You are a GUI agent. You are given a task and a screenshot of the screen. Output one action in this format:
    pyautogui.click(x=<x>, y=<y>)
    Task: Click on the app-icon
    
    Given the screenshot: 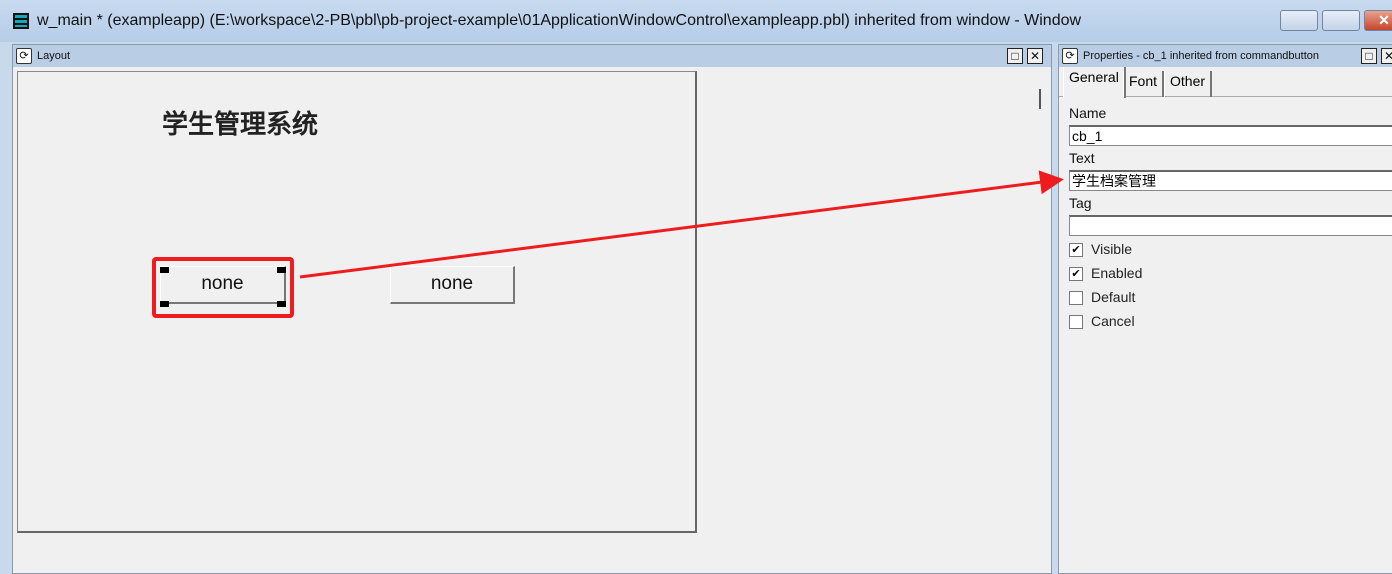 What is the action you would take?
    pyautogui.click(x=21, y=21)
    